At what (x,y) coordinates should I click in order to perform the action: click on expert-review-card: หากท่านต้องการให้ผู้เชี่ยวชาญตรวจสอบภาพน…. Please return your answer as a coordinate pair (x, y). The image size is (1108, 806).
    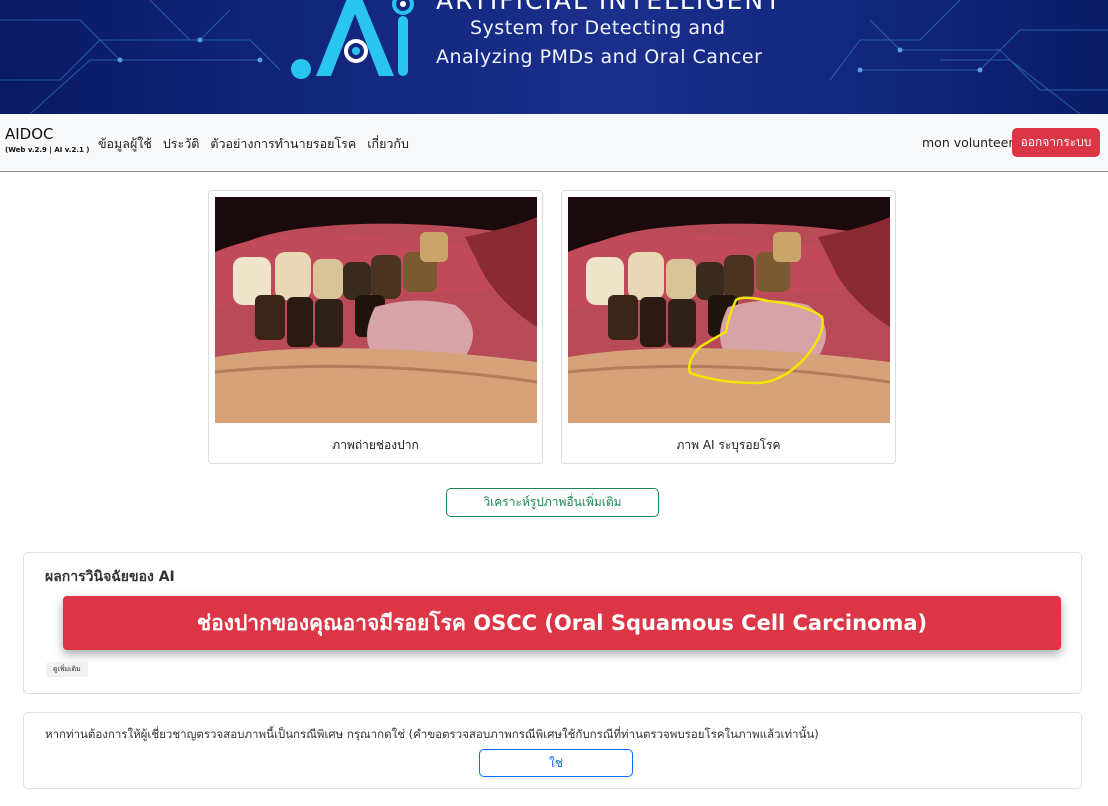
    Looking at the image, I should click on (552, 750).